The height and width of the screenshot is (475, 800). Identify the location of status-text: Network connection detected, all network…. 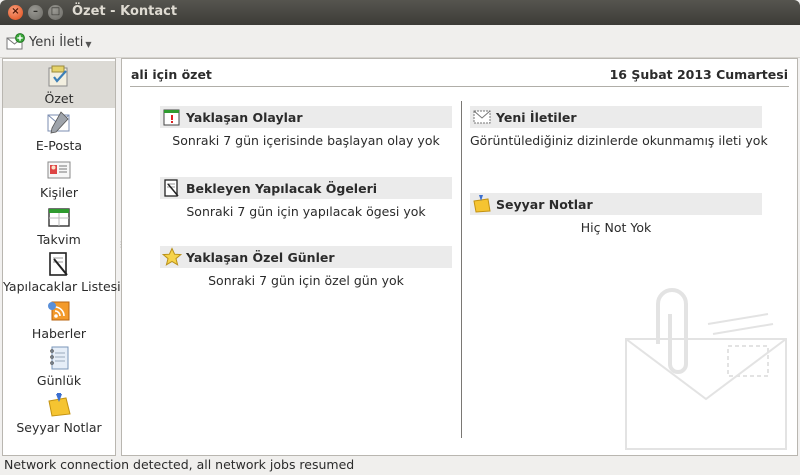
(179, 464).